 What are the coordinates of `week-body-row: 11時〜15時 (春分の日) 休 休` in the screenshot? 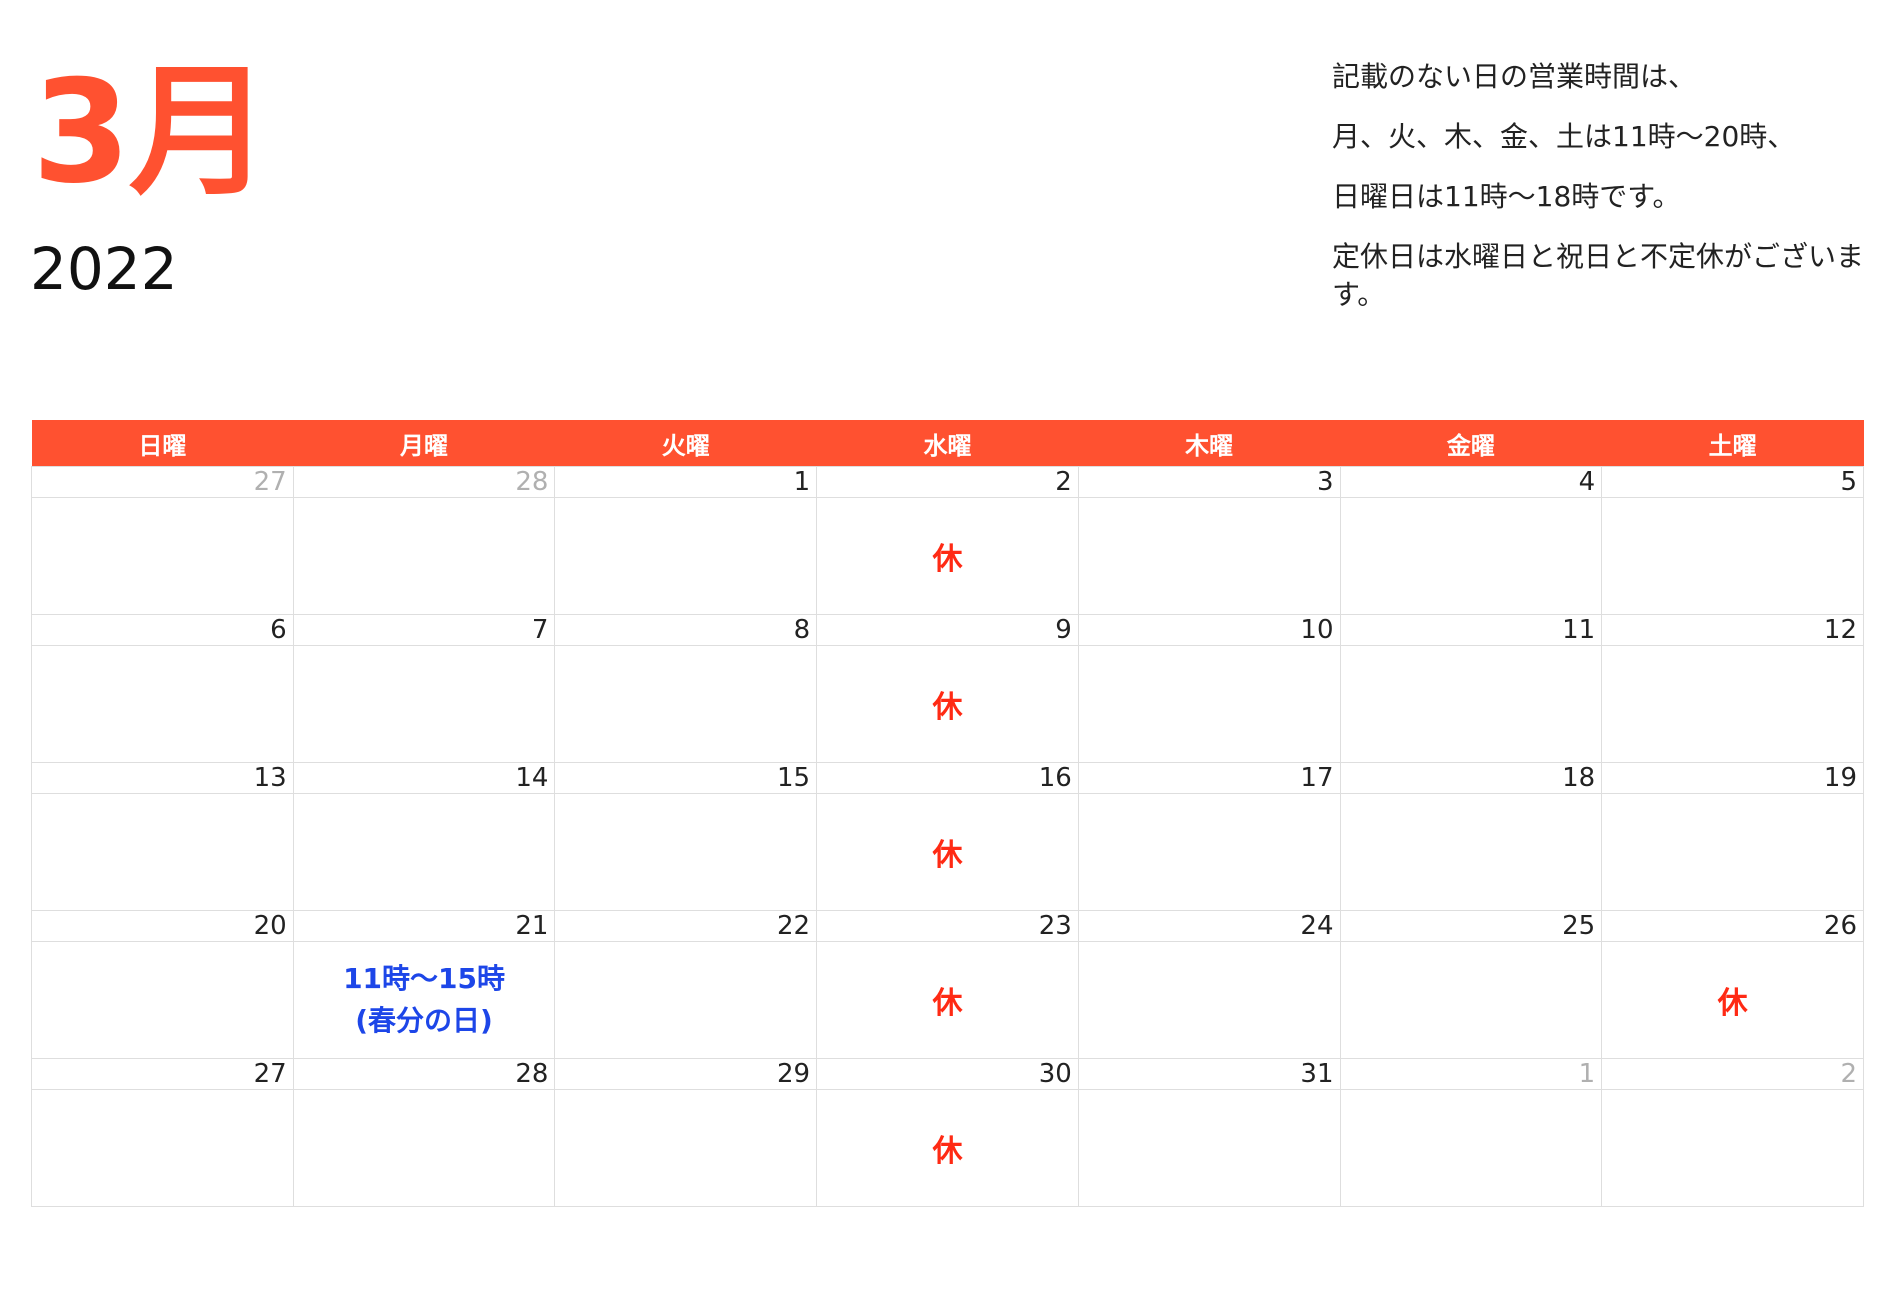 It's located at (947, 1000).